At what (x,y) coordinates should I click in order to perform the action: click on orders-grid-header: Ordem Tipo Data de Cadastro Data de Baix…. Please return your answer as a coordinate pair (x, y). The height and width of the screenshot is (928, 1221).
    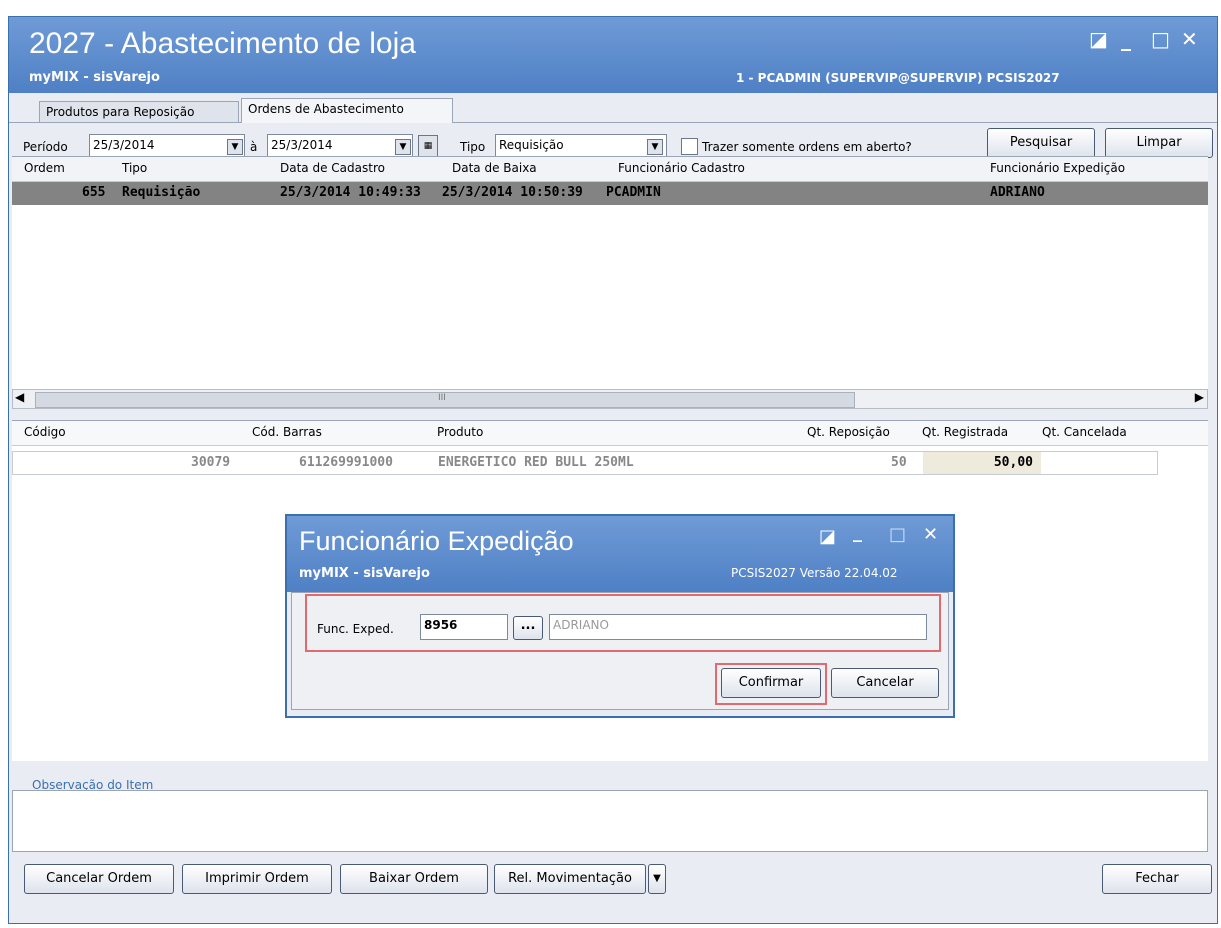
    Looking at the image, I should click on (610, 169).